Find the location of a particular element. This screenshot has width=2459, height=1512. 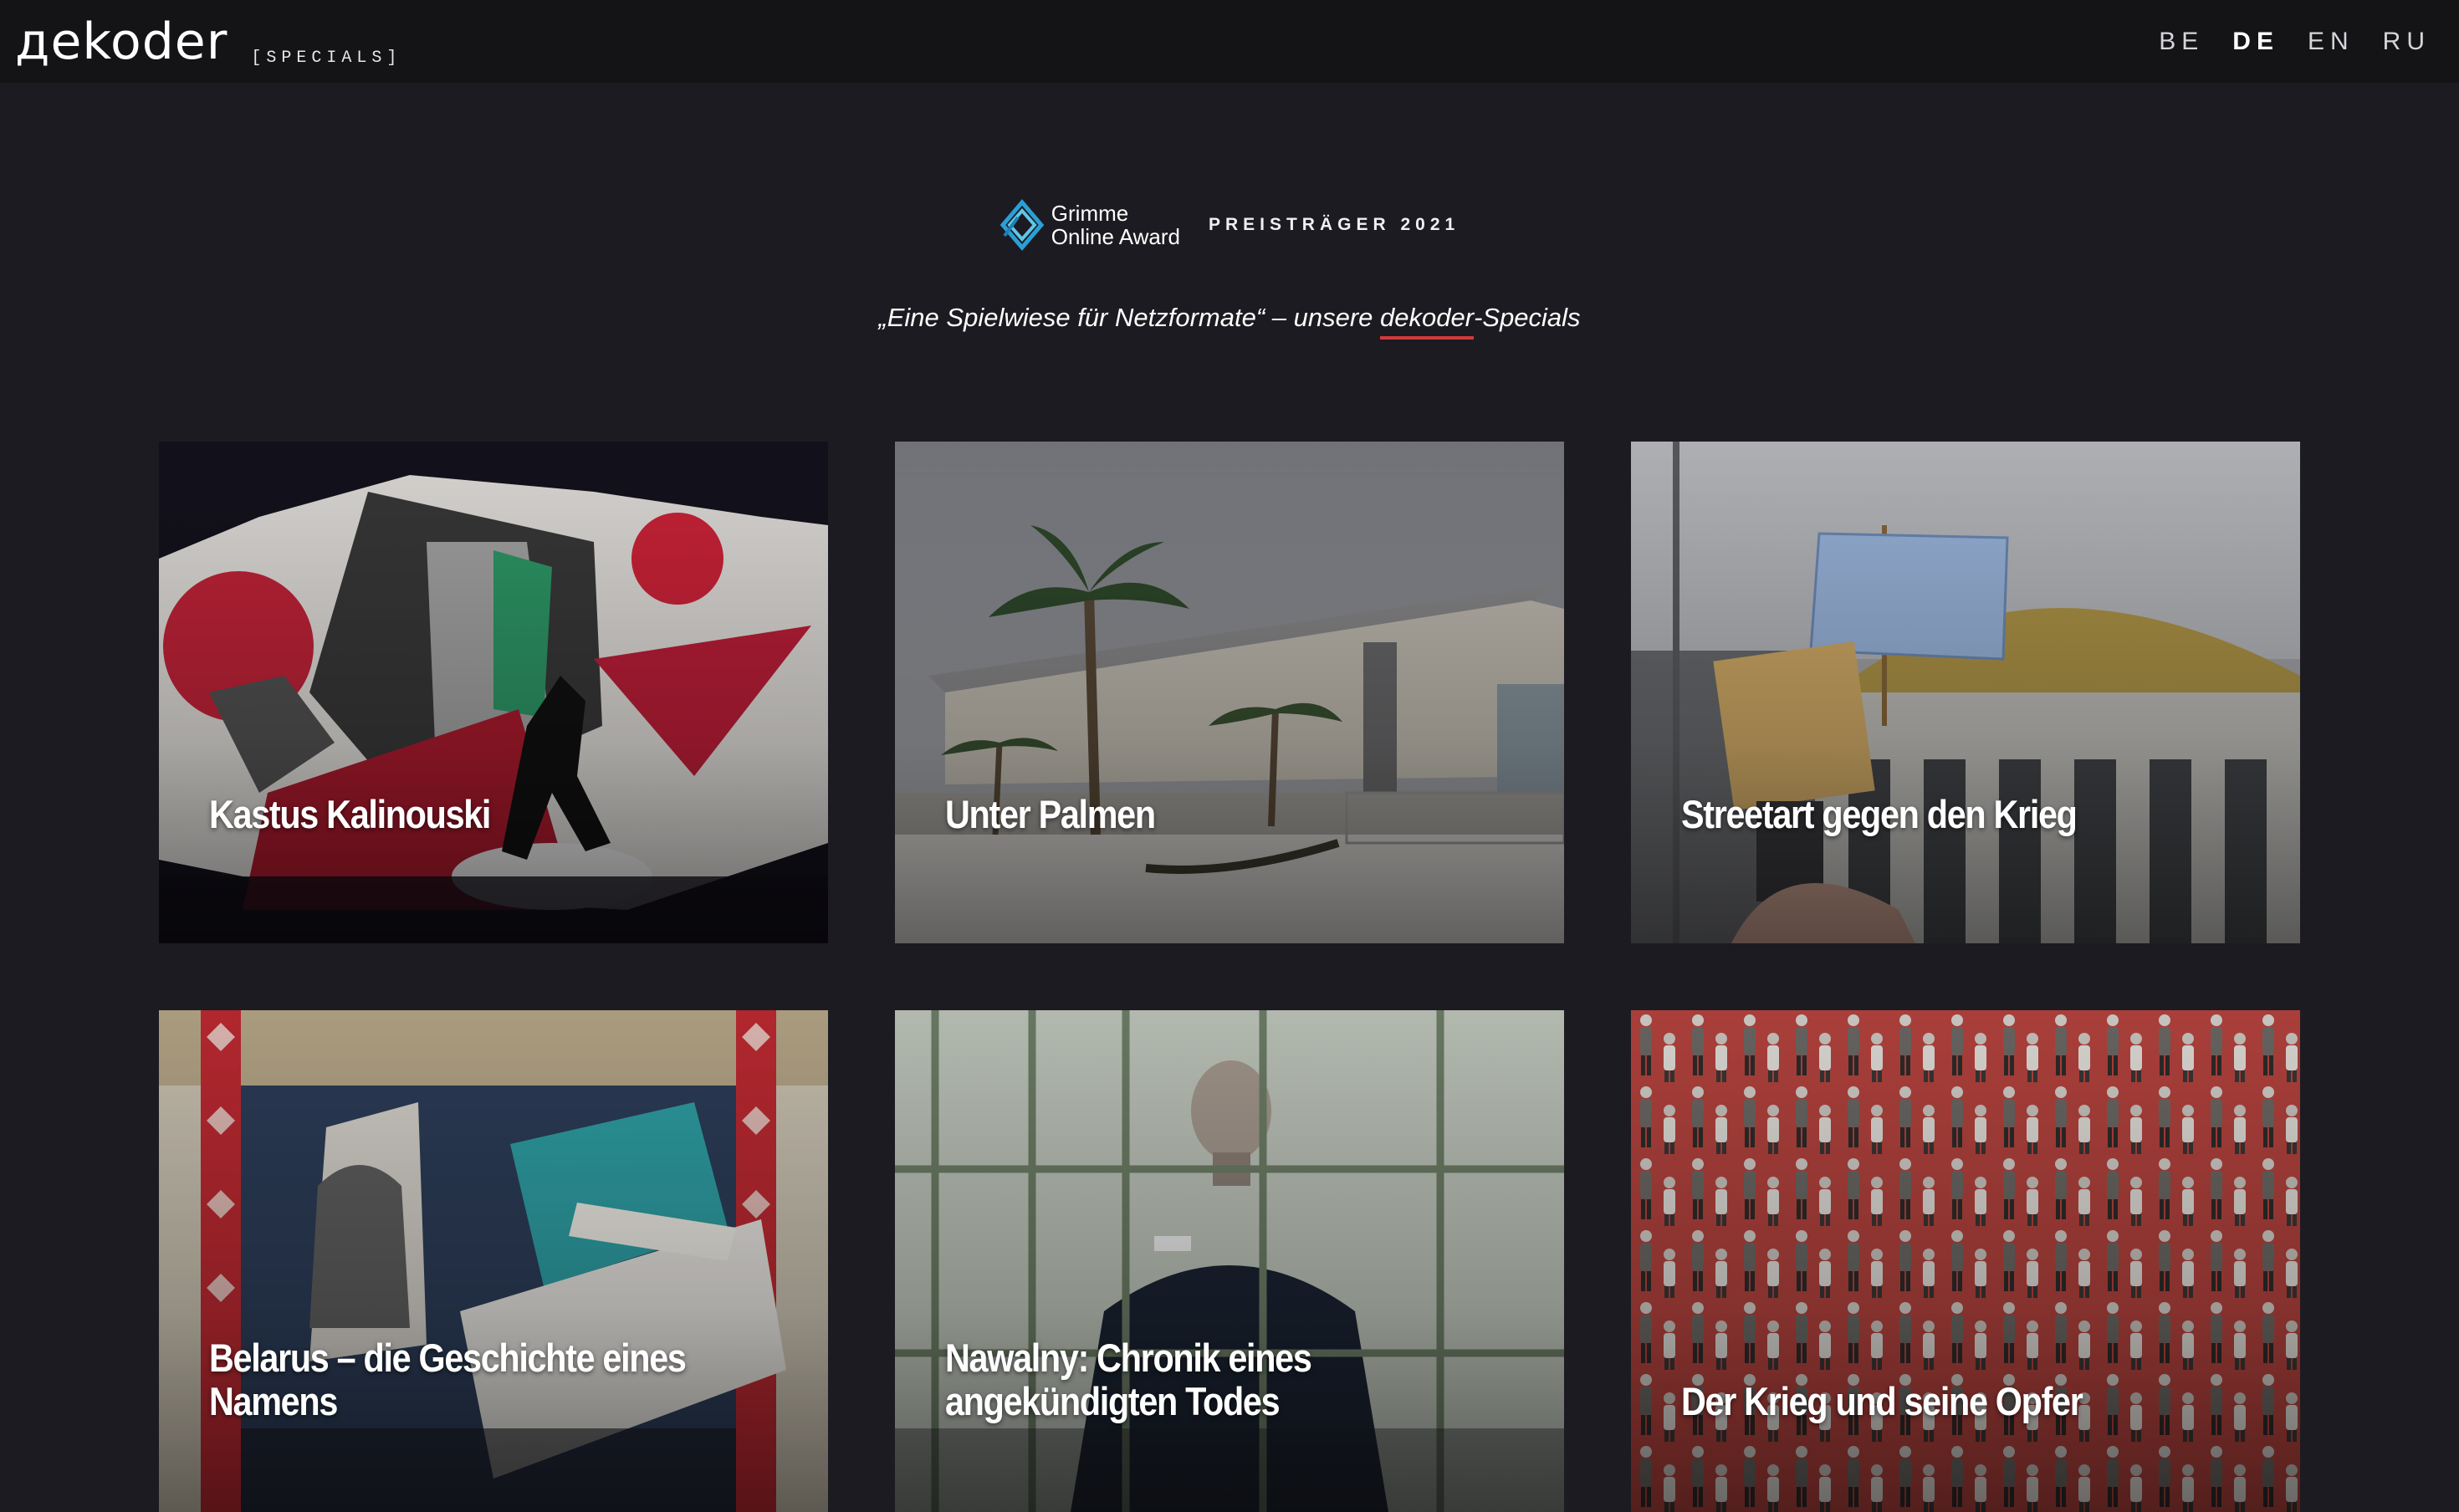

language-en-link: EN is located at coordinates (2331, 42).